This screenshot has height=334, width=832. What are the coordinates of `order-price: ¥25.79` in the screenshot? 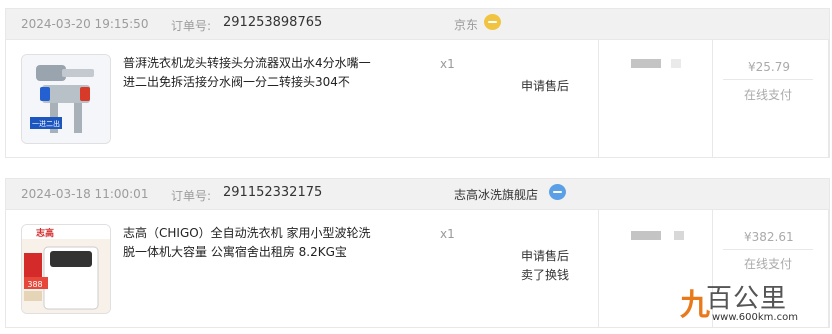 It's located at (769, 67).